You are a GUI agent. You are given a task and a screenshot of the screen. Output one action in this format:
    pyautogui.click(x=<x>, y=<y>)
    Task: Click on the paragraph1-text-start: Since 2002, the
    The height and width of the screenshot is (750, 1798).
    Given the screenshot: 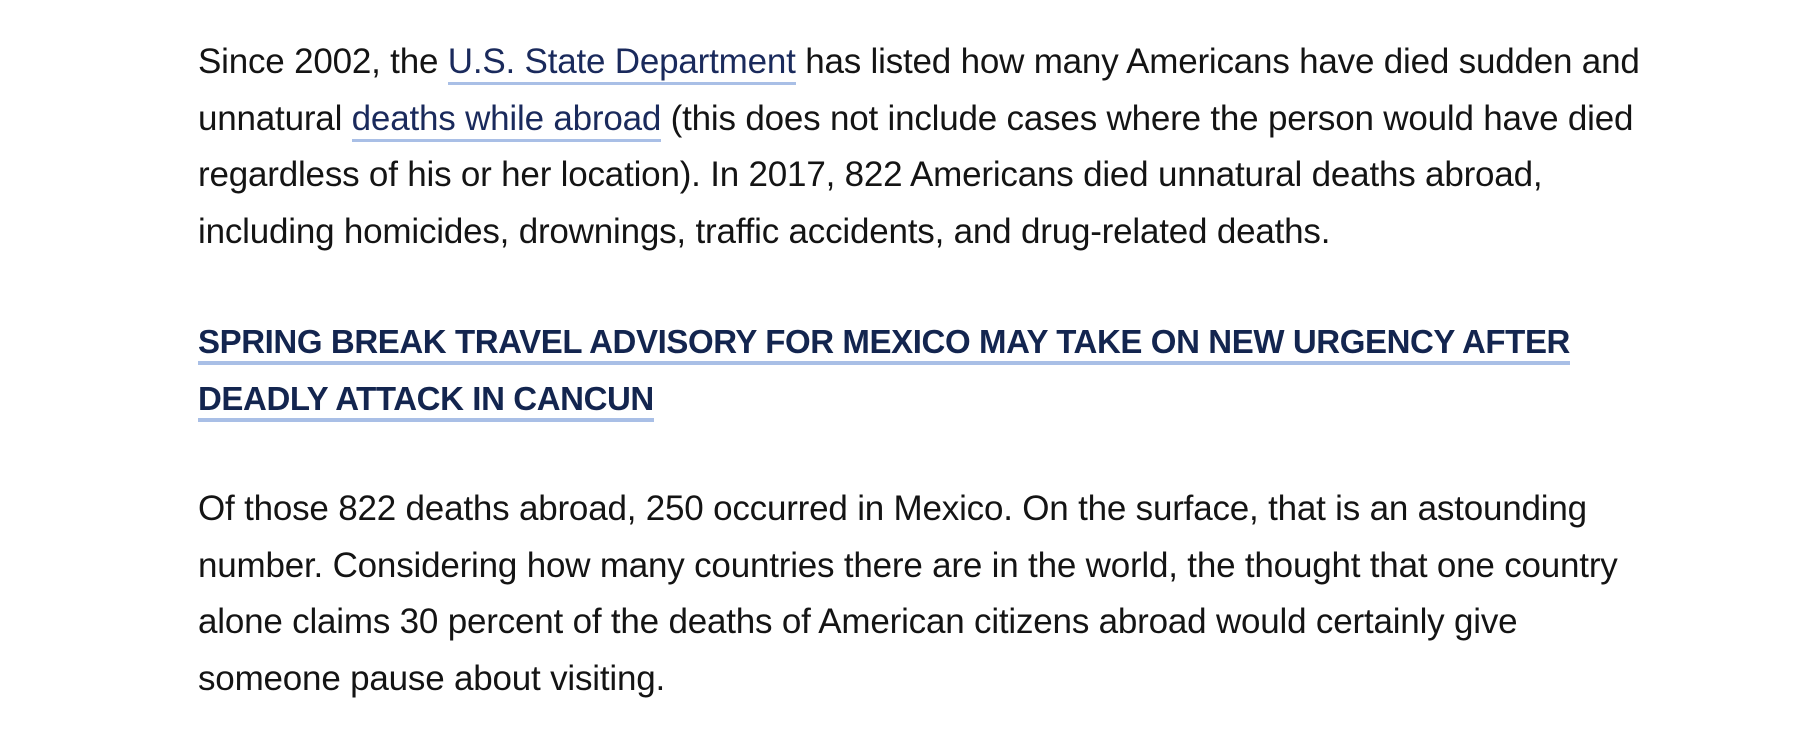 What is the action you would take?
    pyautogui.click(x=323, y=61)
    